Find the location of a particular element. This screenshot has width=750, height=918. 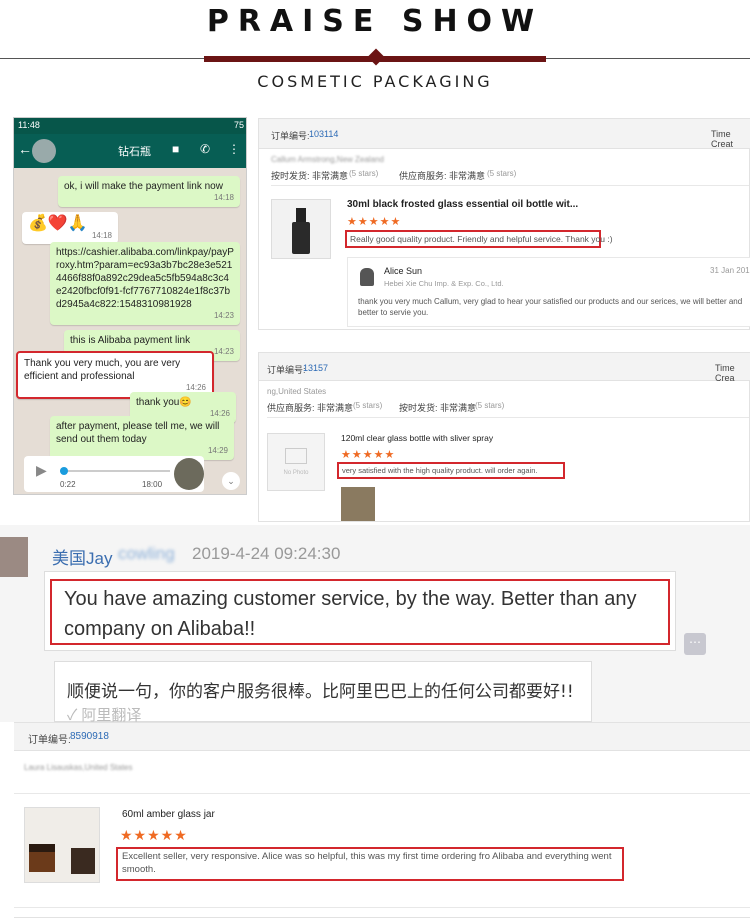

video-call-icon: ■ is located at coordinates (175, 149).